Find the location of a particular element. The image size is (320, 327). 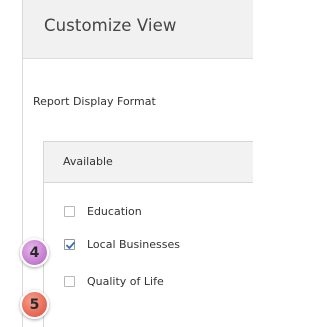

local-businesses-checkbox is located at coordinates (69, 244).